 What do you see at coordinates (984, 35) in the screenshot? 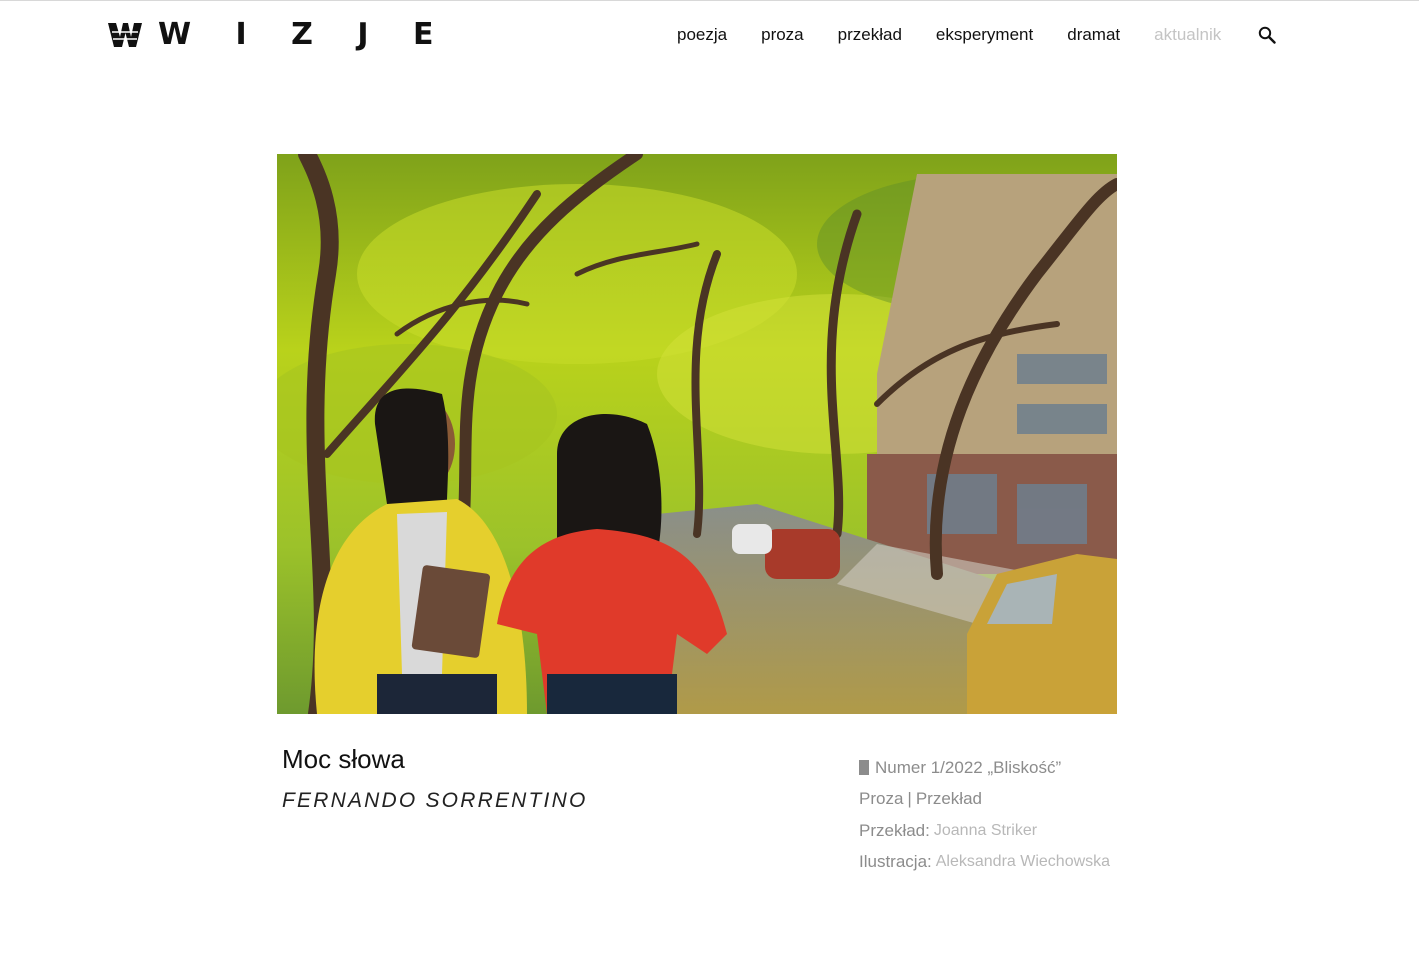
I see `nav-item-eksperyment: eksperyment` at bounding box center [984, 35].